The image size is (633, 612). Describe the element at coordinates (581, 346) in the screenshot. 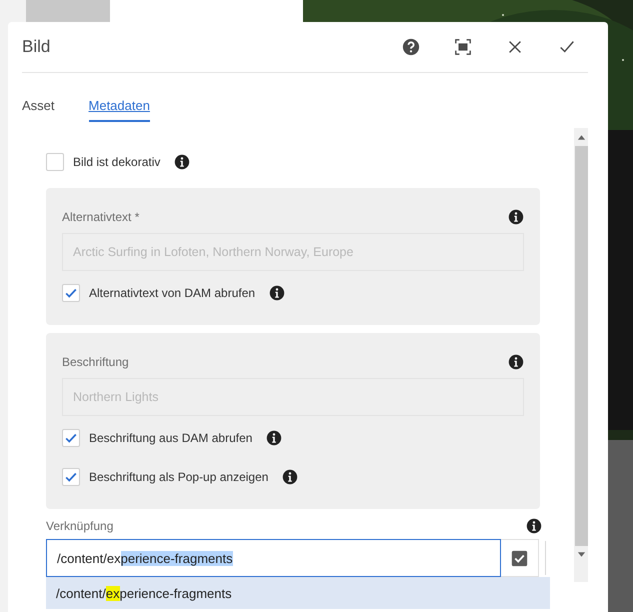

I see `scrollbar-thumb` at that location.